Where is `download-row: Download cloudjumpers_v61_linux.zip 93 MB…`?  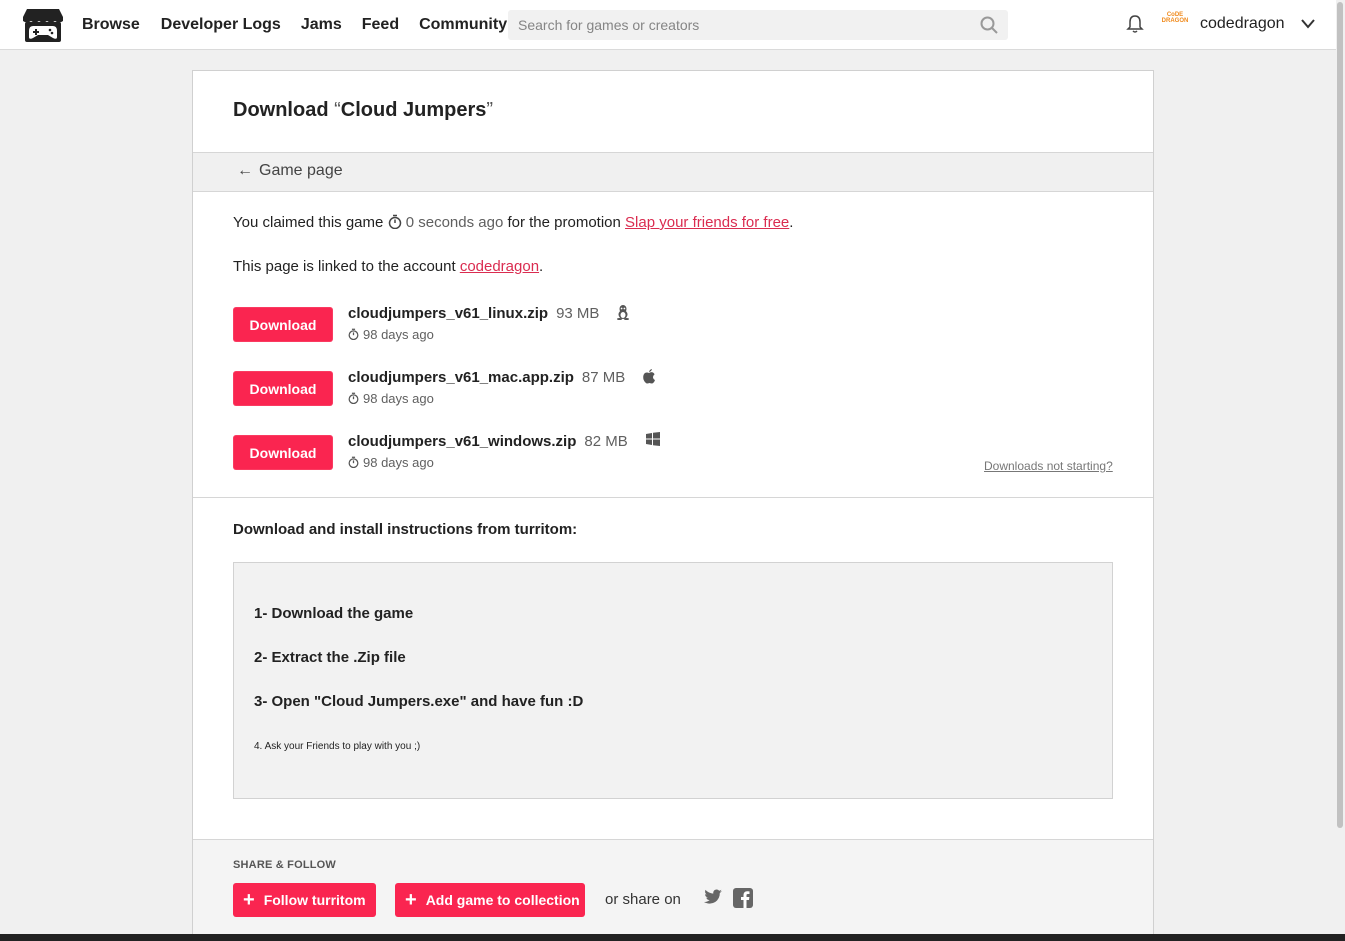 download-row: Download cloudjumpers_v61_linux.zip 93 MB… is located at coordinates (673, 326).